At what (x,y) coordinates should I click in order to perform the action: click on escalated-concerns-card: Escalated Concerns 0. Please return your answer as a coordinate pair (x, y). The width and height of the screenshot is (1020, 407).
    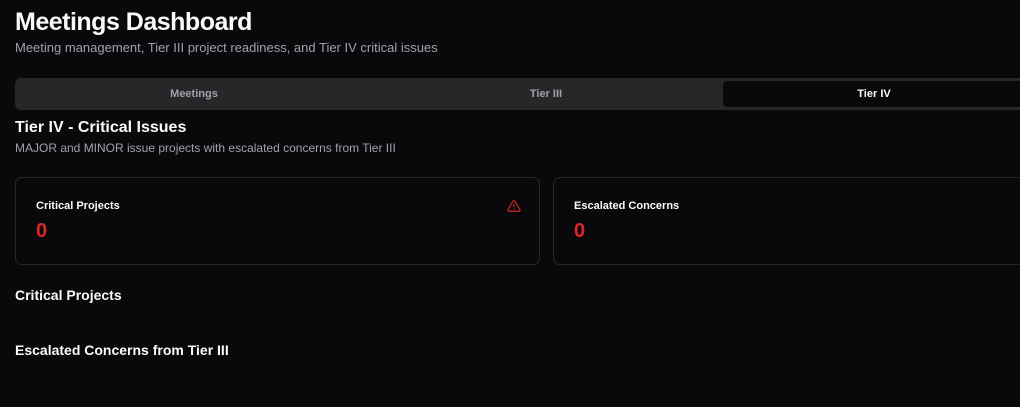
    Looking at the image, I should click on (786, 221).